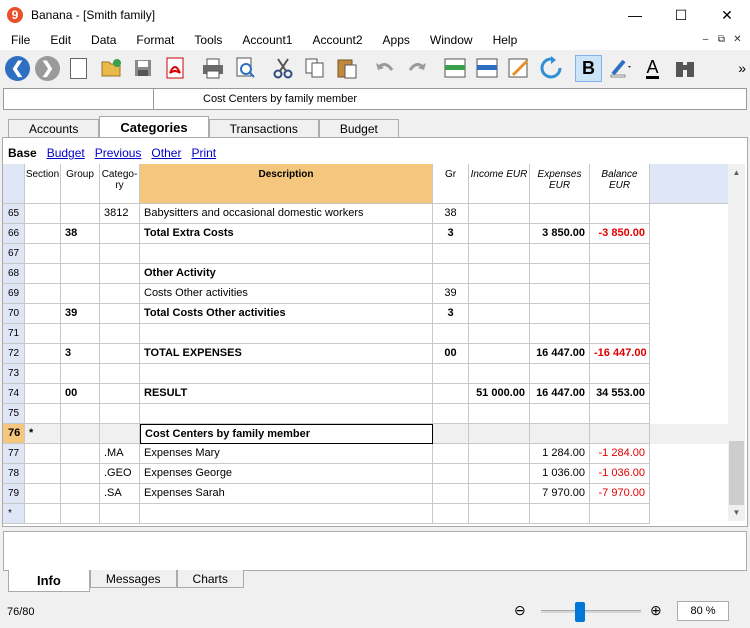 Image resolution: width=750 pixels, height=628 pixels. What do you see at coordinates (499, 394) in the screenshot?
I see `cell-income: 51 000.00` at bounding box center [499, 394].